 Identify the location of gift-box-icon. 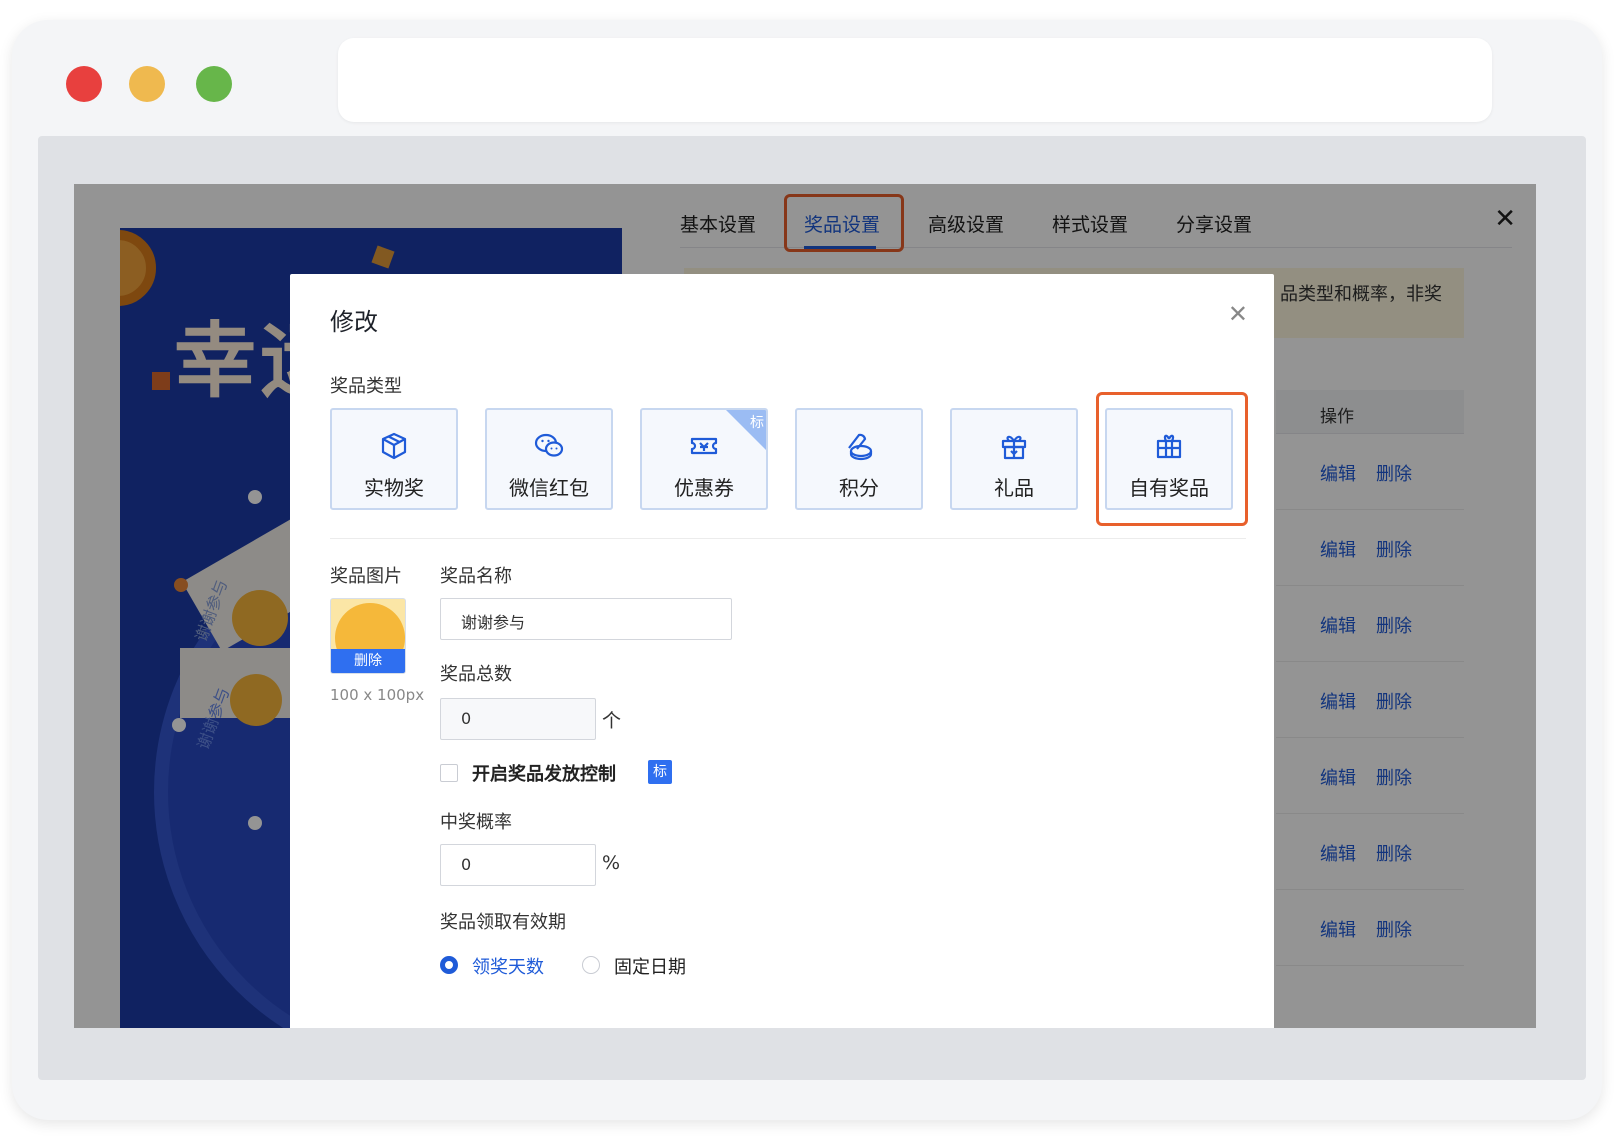
(1014, 447).